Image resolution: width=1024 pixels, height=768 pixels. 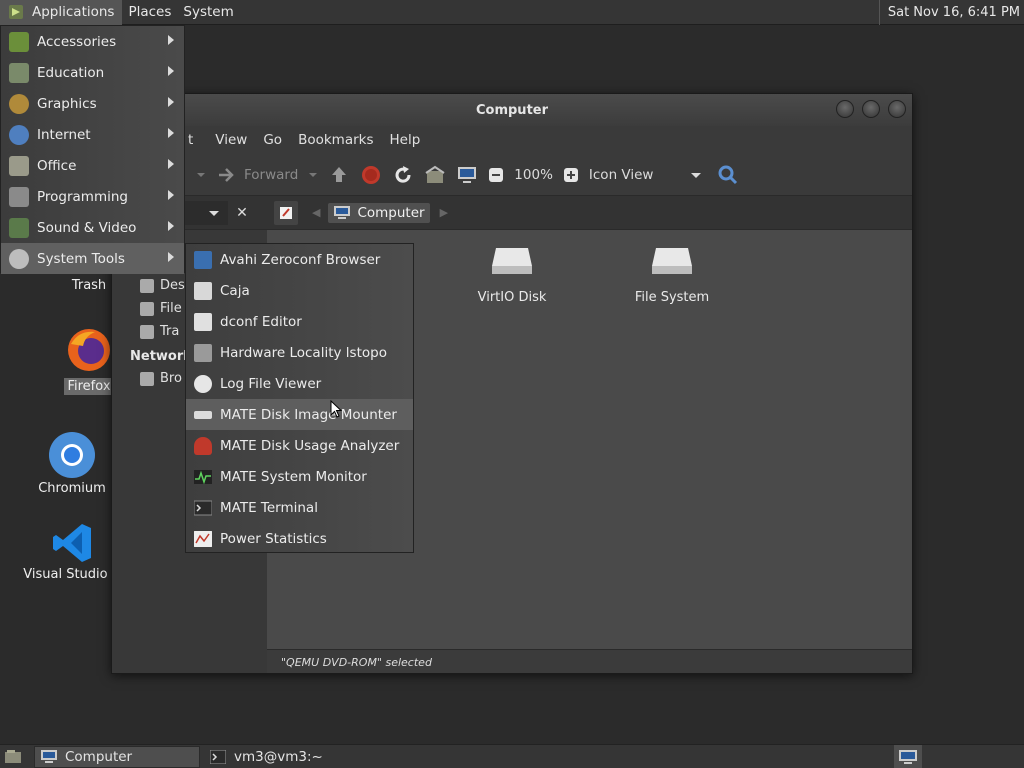 What do you see at coordinates (271, 174) in the screenshot?
I see `forward-label: Forward` at bounding box center [271, 174].